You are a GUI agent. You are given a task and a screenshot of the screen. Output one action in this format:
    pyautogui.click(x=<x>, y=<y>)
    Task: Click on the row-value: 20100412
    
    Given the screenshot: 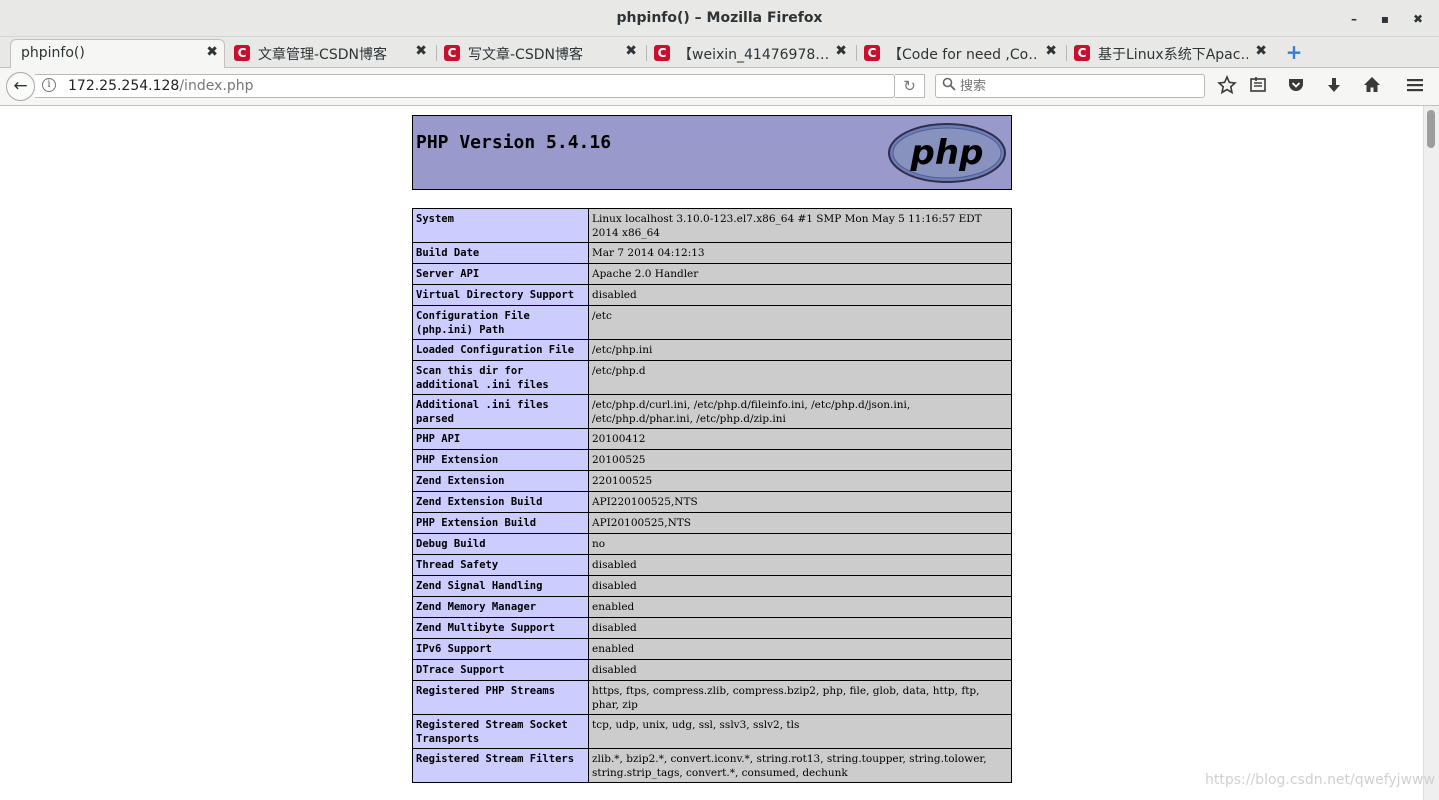 What is the action you would take?
    pyautogui.click(x=800, y=439)
    